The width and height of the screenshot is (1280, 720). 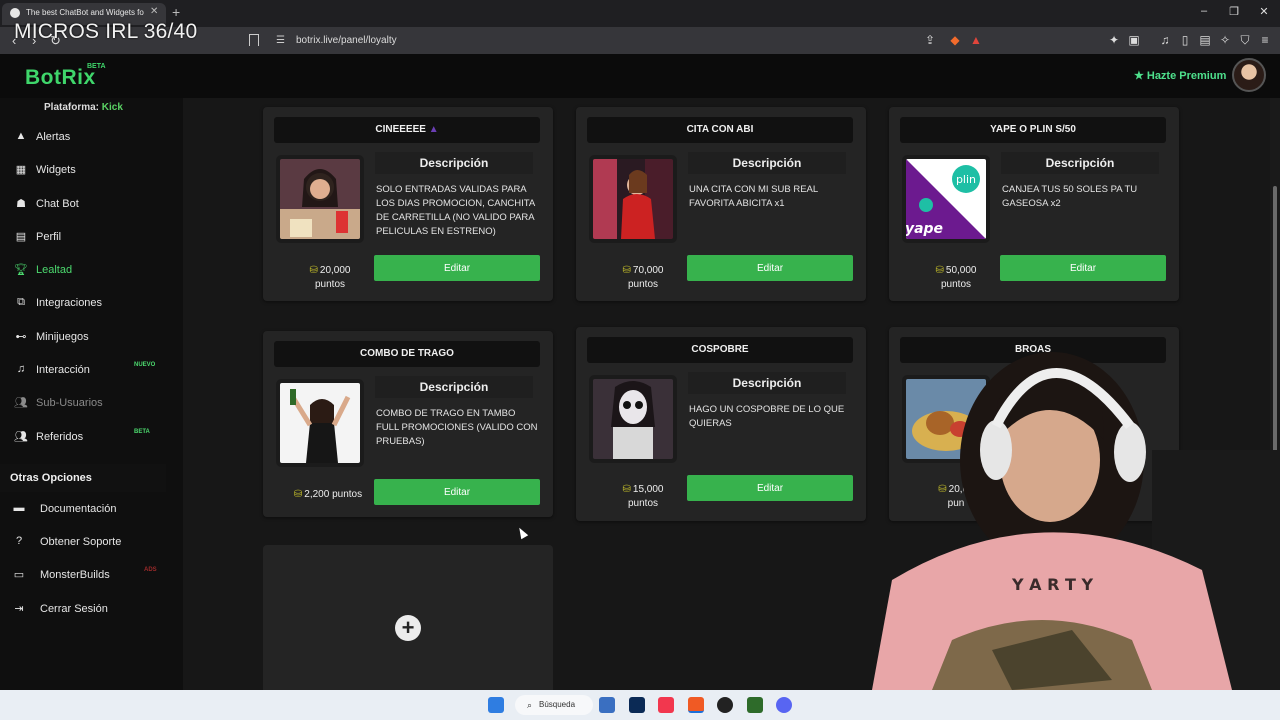 I want to click on beta-badge: BETA, so click(x=96, y=66).